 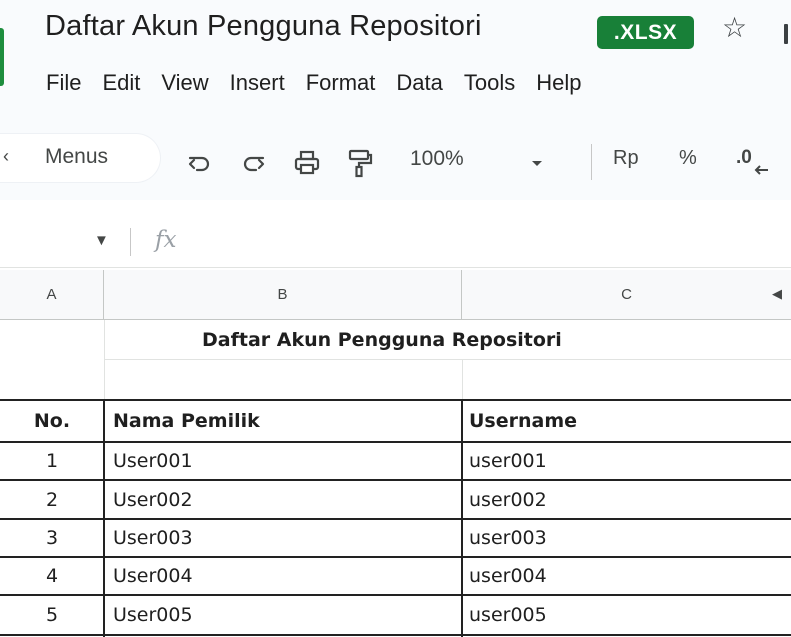 I want to click on fx-icon: fx, so click(x=166, y=240).